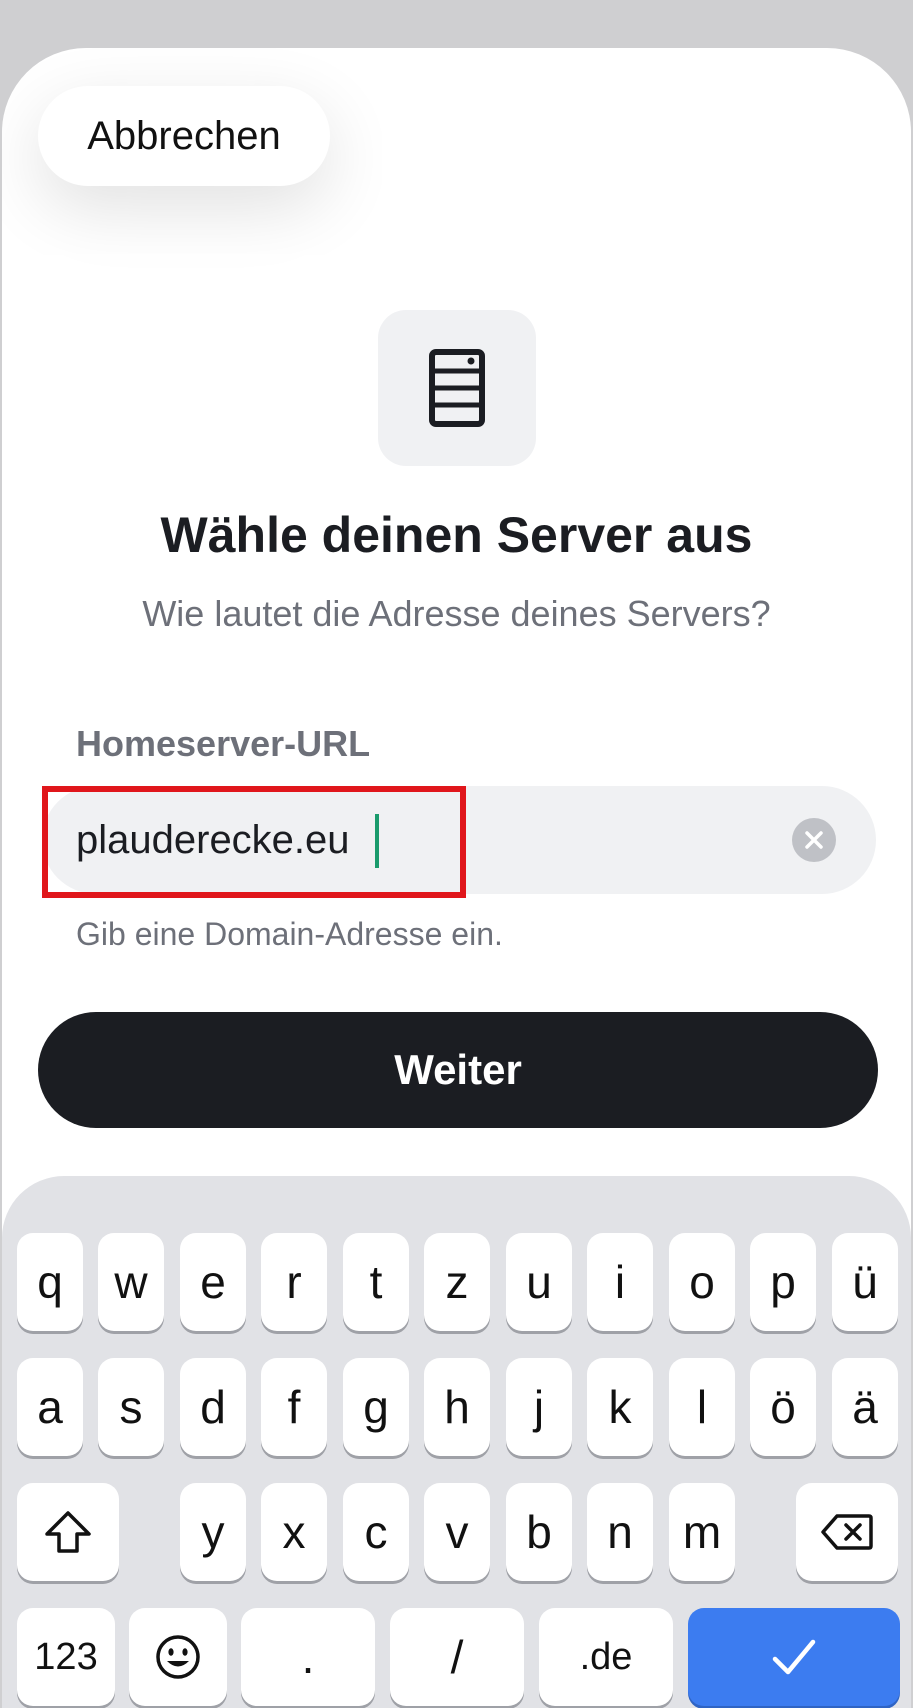  Describe the element at coordinates (376, 1407) in the screenshot. I see `key: g` at that location.